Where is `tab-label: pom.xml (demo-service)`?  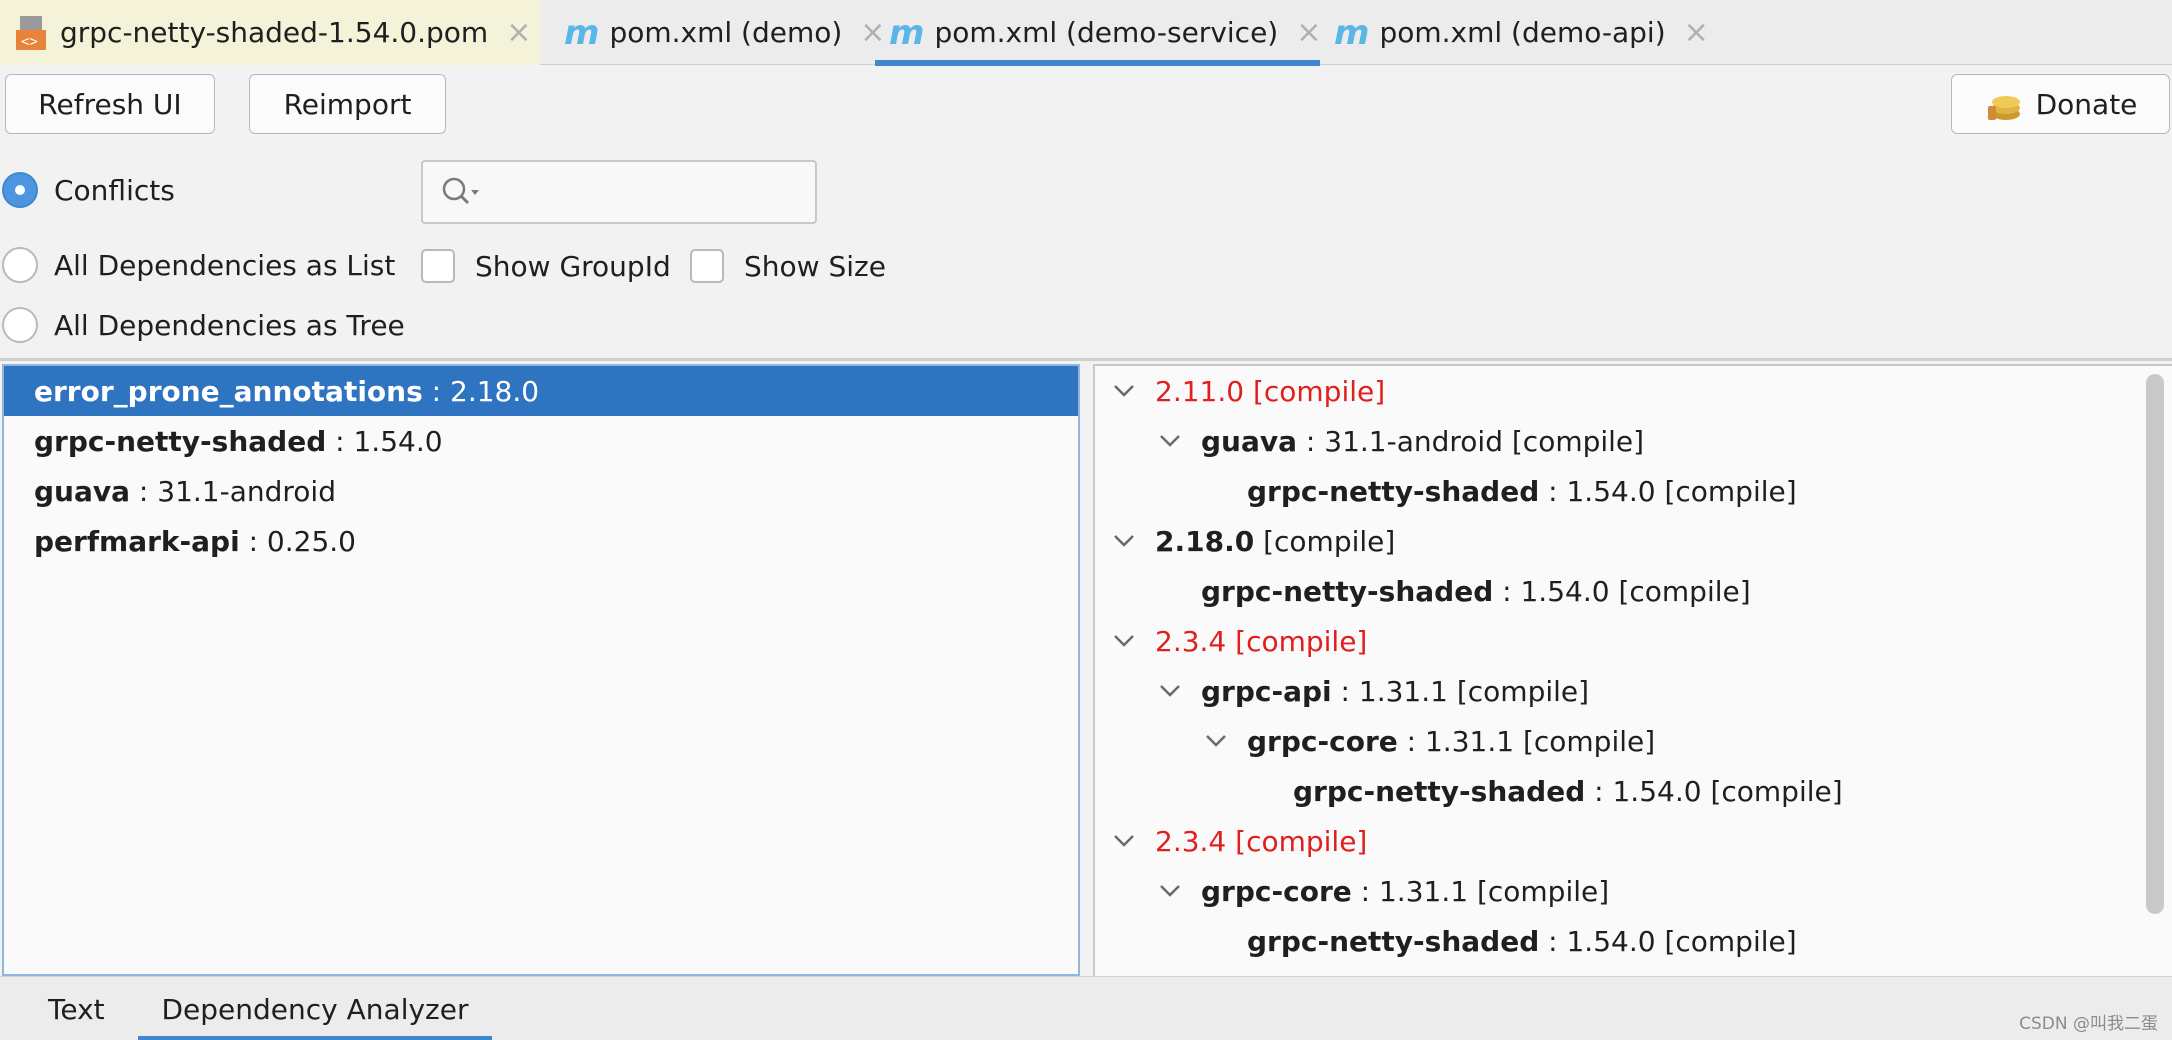
tab-label: pom.xml (demo-service) is located at coordinates (1106, 32).